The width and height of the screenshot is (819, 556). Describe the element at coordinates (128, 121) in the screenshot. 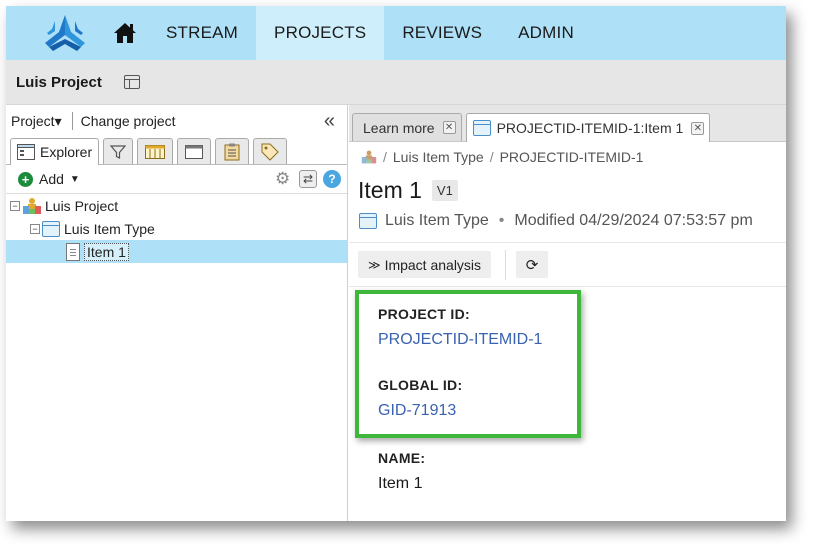

I see `change-project-link: Change project` at that location.